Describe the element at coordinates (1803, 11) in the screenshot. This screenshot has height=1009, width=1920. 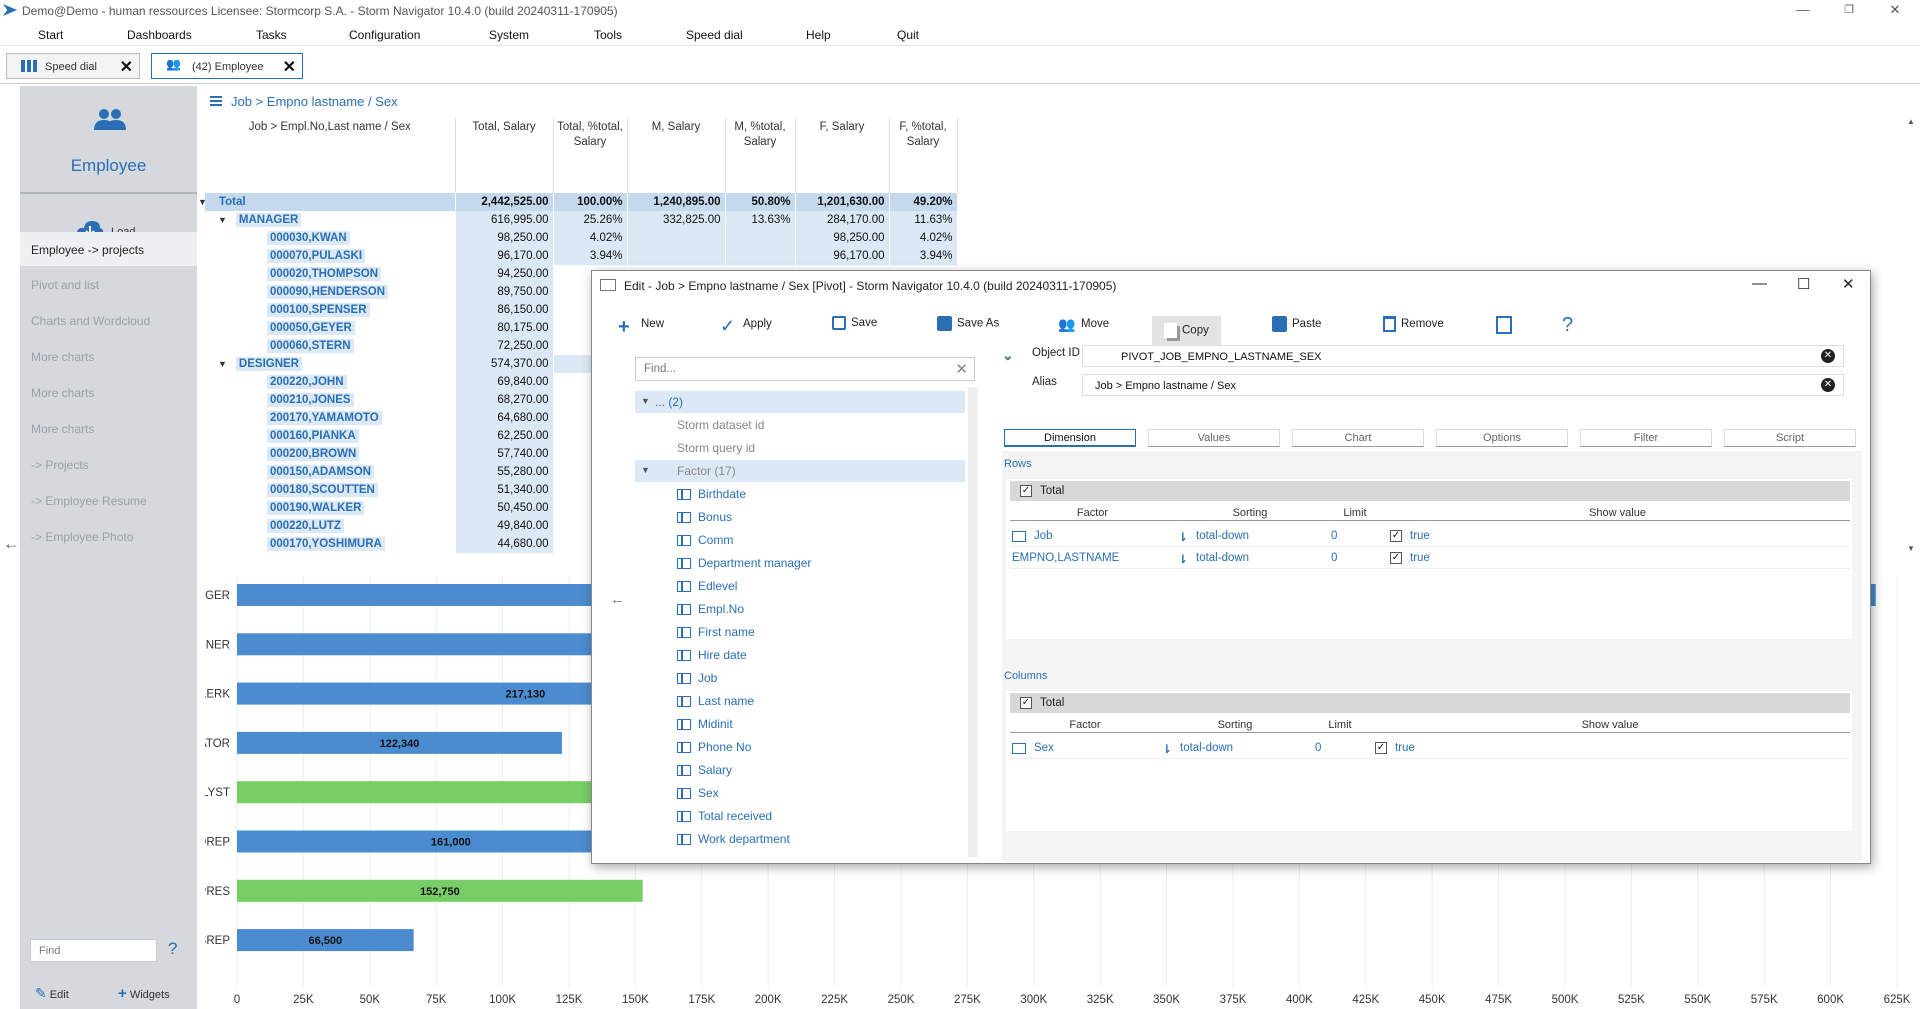
I see `minimize-icon: —` at that location.